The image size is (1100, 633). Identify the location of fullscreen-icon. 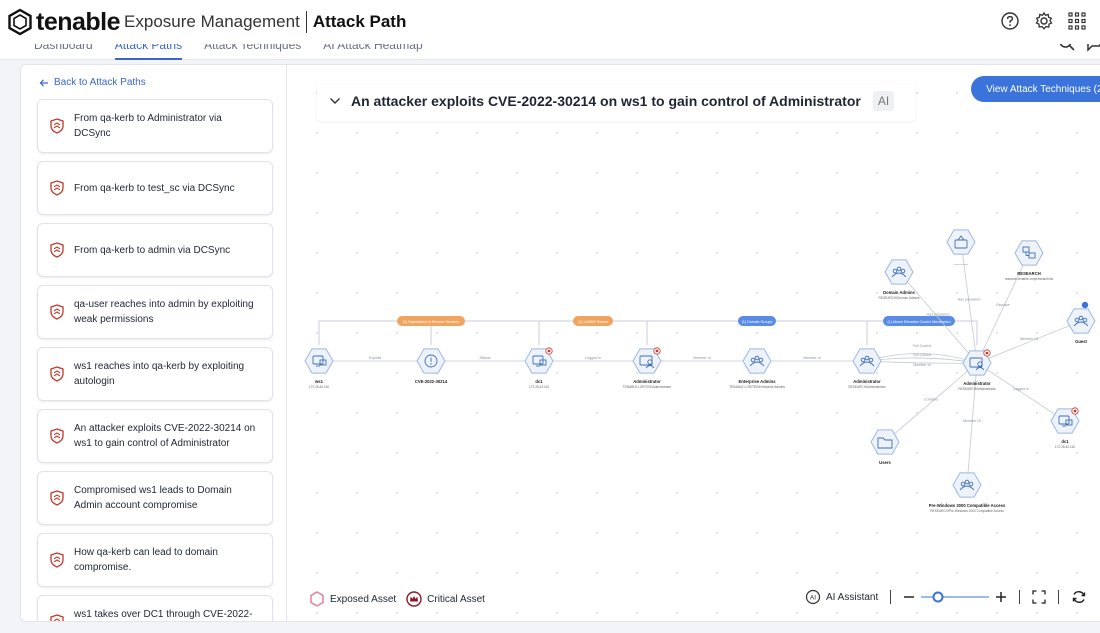
(1039, 597).